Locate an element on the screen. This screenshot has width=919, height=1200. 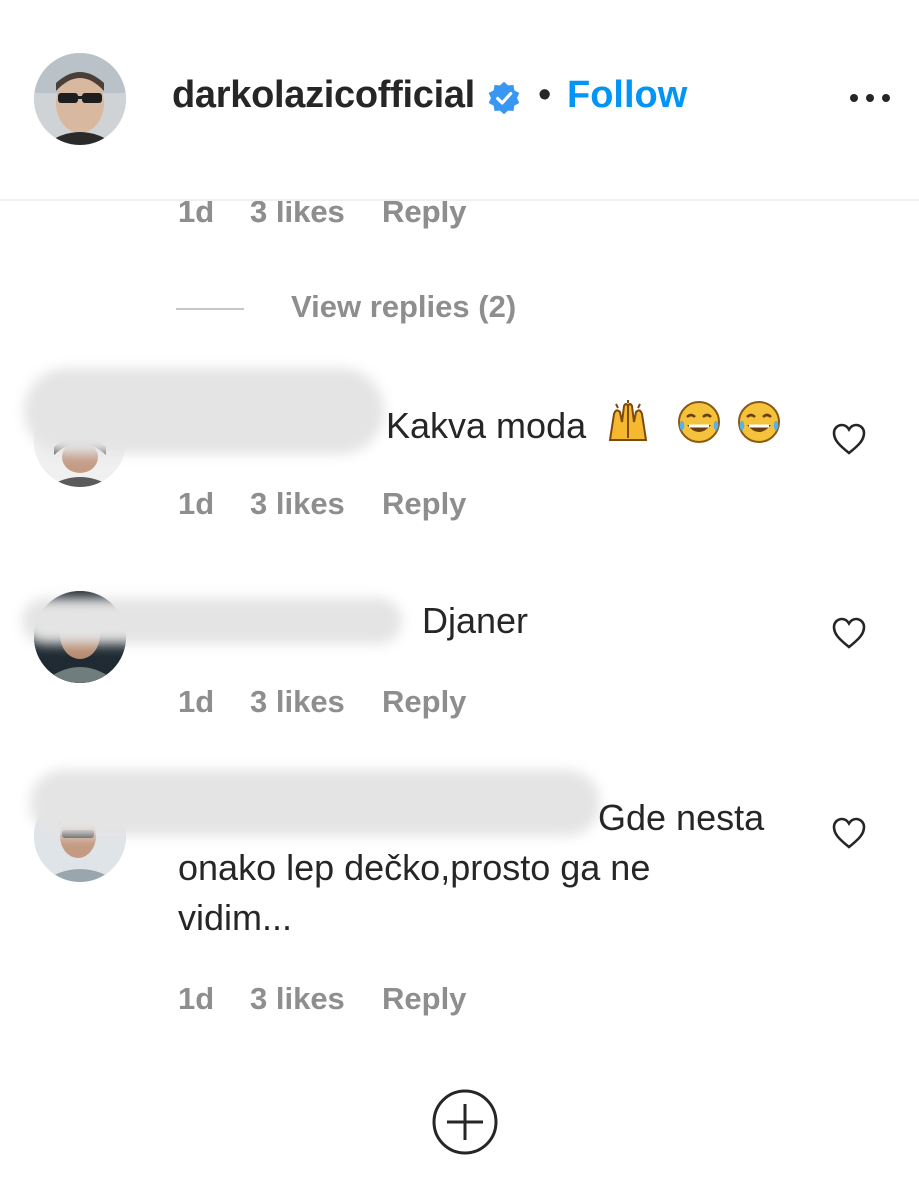
comment-text: Kakva moda is located at coordinates (584, 428).